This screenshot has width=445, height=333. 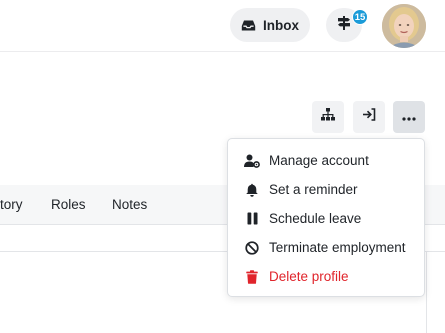 I want to click on sign-in-button, so click(x=369, y=117).